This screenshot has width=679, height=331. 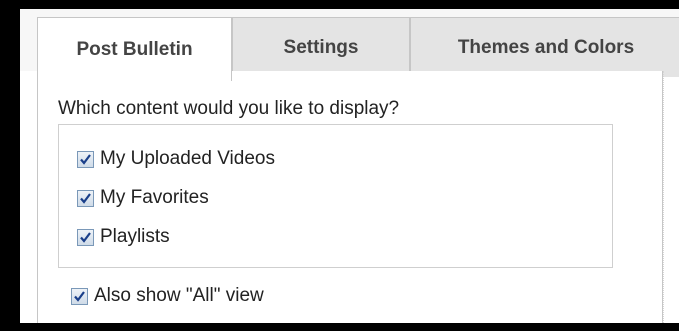 I want to click on option-my-uploaded-videos: My Uploaded Videos, so click(x=176, y=159).